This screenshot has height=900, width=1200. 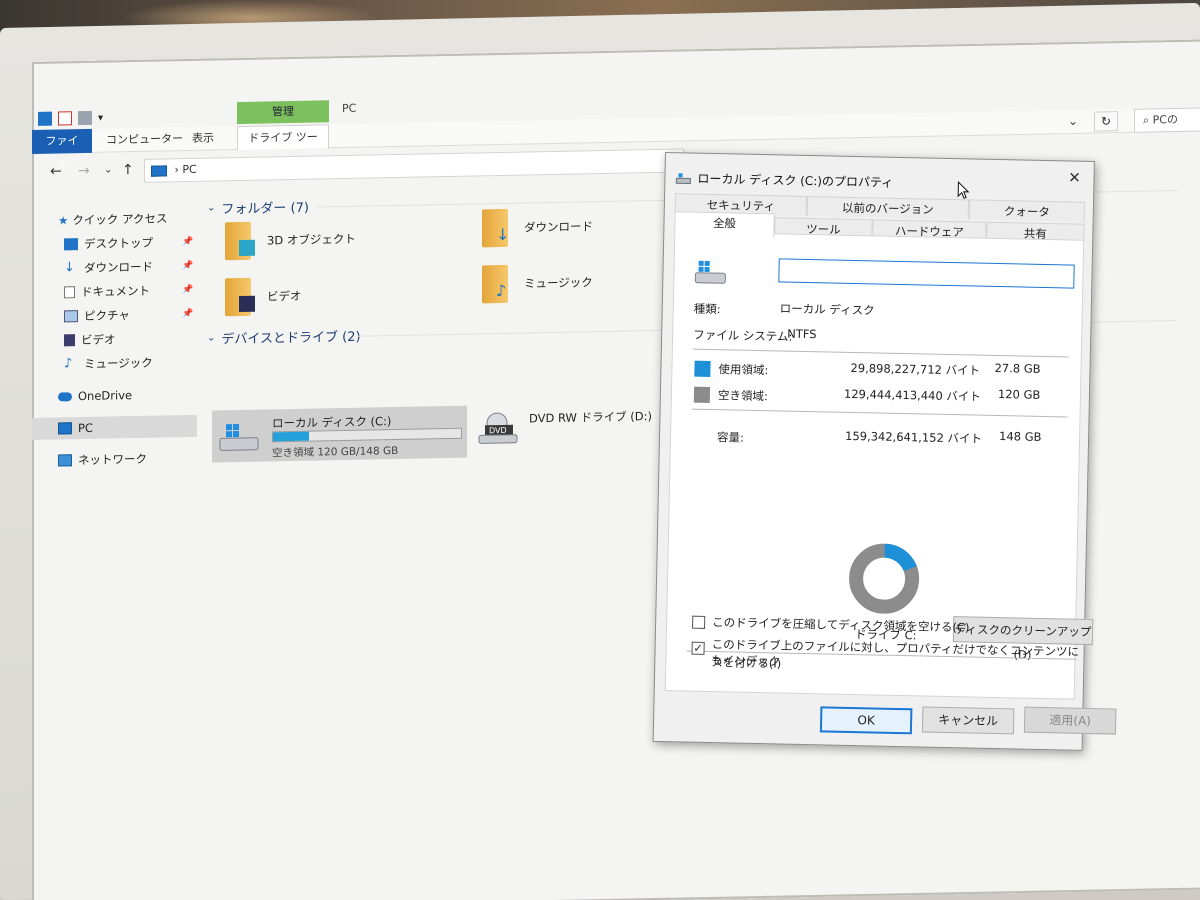 I want to click on folder-label: 3D オブジェクト, so click(x=311, y=239).